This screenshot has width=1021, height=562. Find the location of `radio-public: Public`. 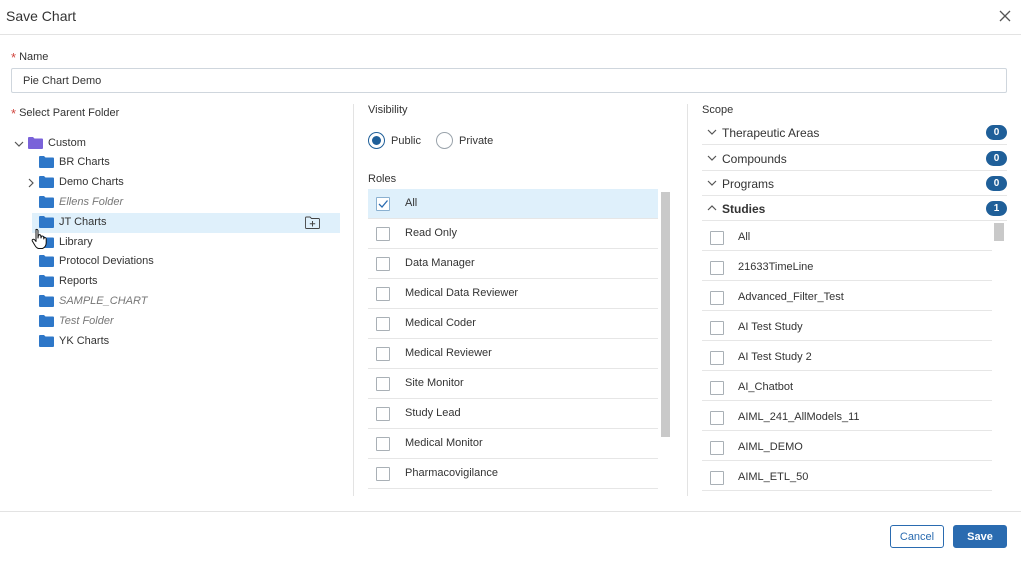

radio-public: Public is located at coordinates (394, 140).